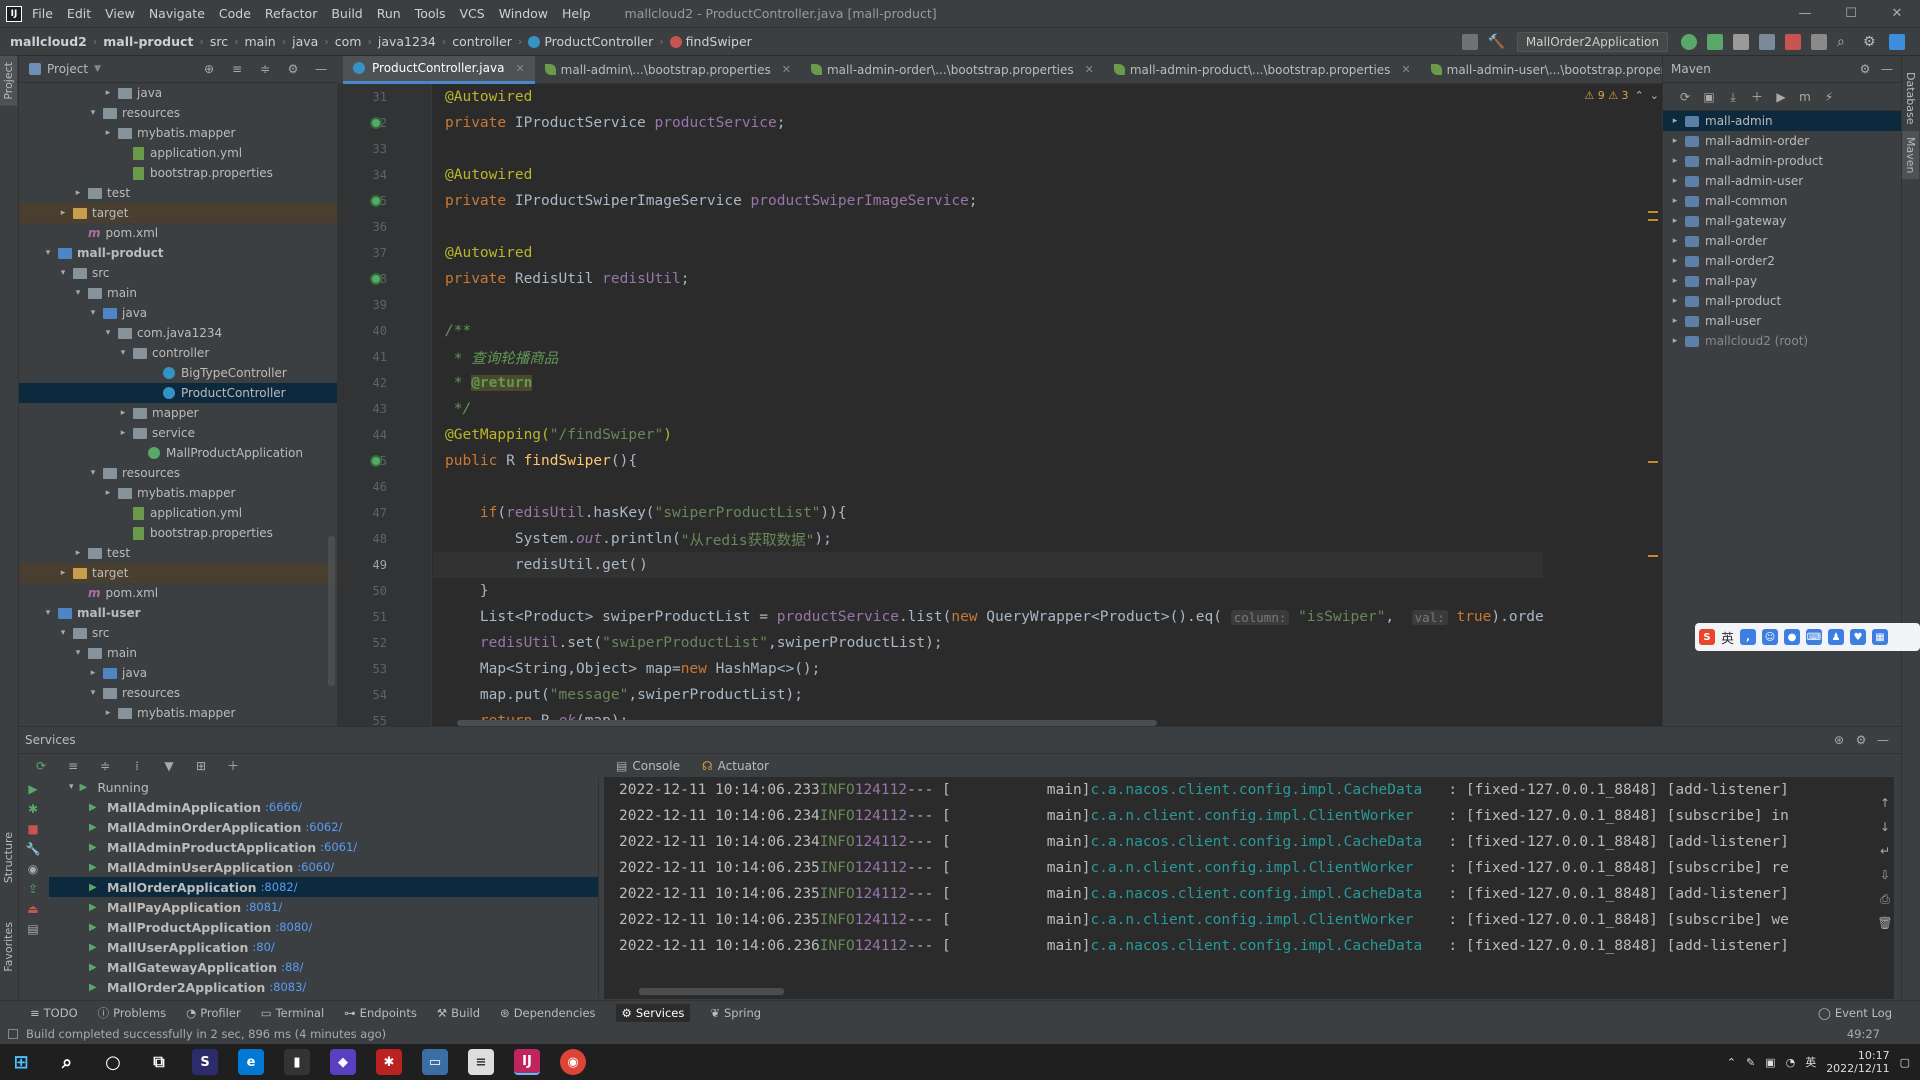  Describe the element at coordinates (786, 69) in the screenshot. I see `close-icon: ✕` at that location.